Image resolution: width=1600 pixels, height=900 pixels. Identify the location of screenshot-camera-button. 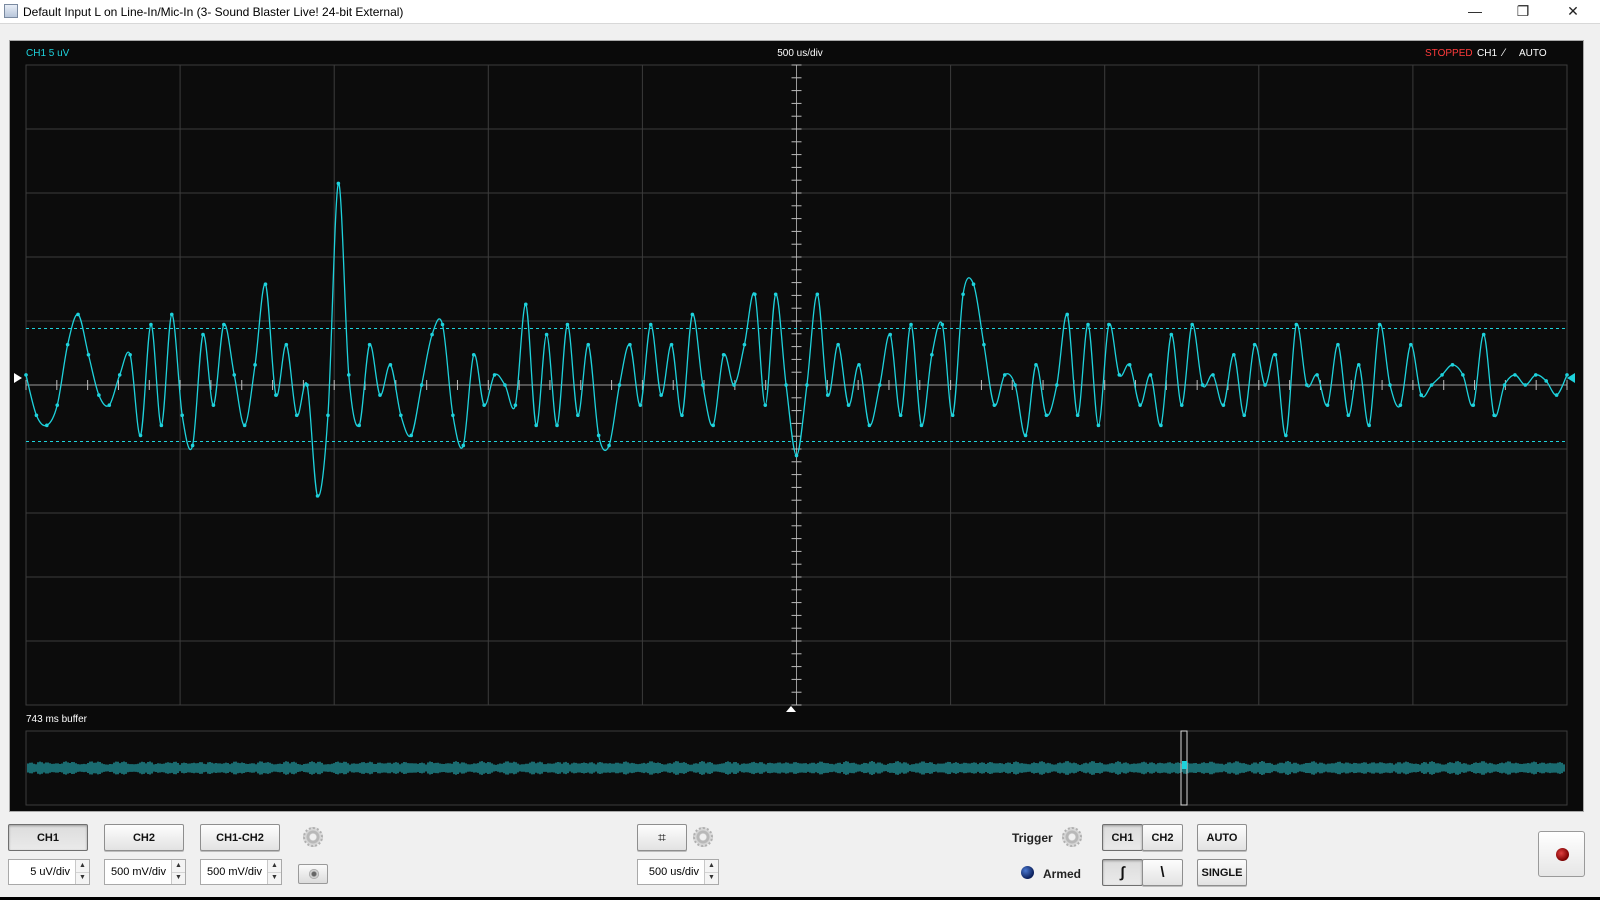
(313, 874).